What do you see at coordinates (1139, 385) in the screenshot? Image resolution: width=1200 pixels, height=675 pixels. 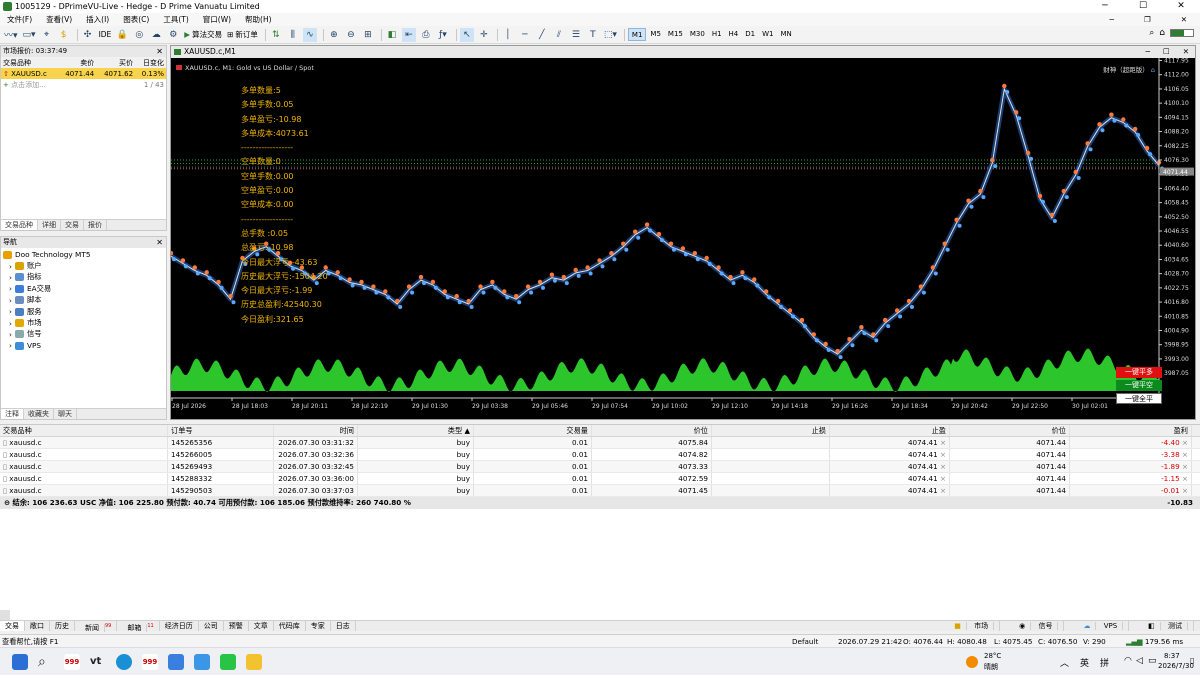 I see `close-sell-button: 一键平空` at bounding box center [1139, 385].